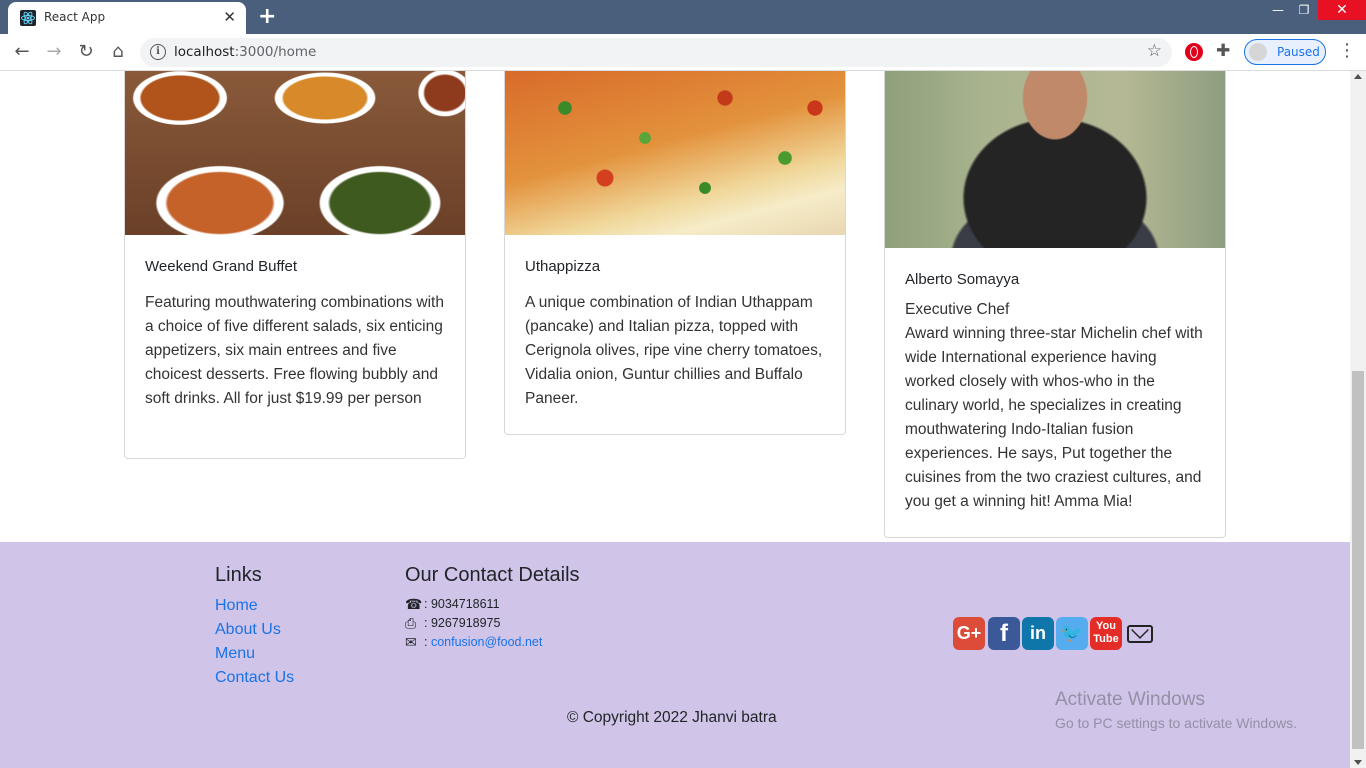  Describe the element at coordinates (672, 717) in the screenshot. I see `copyright-text: © Copyright 2022 Jhanvi batra` at that location.